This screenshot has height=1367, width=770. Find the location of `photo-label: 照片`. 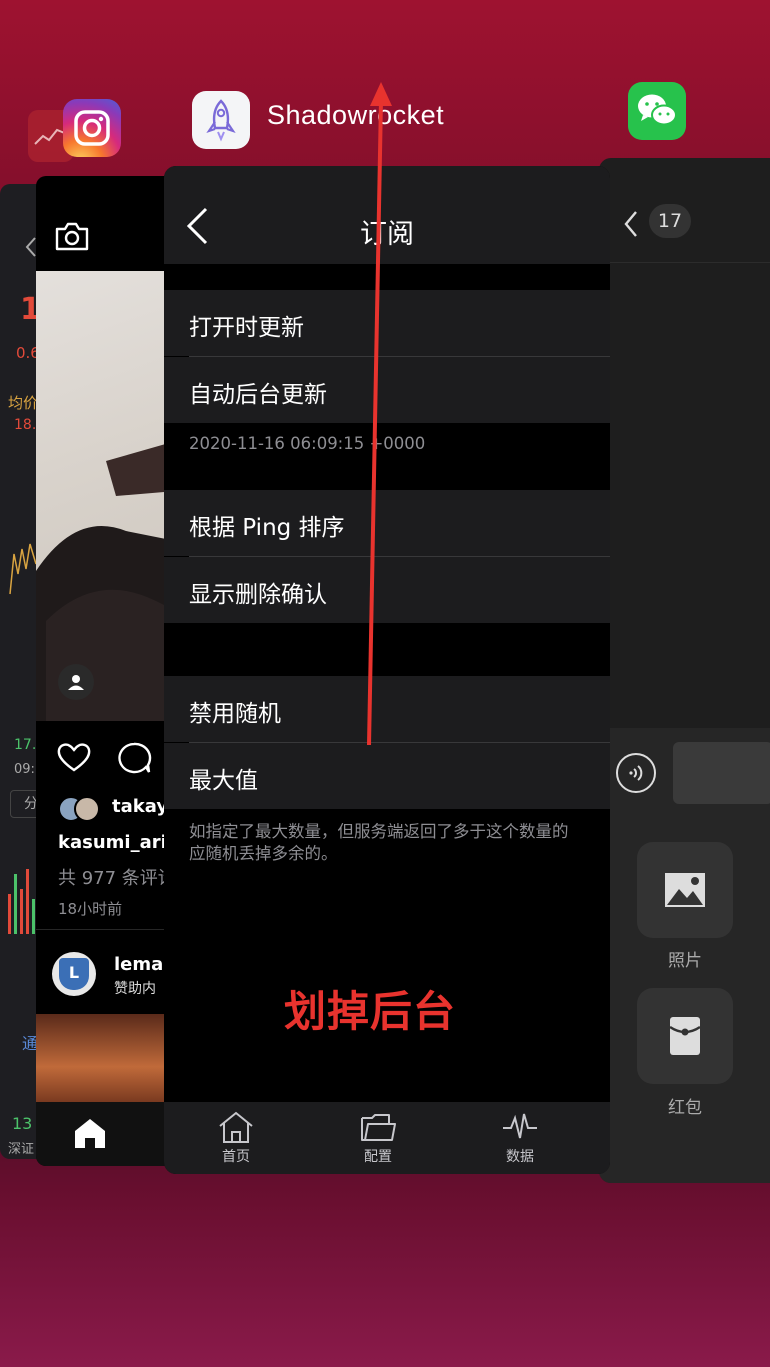

photo-label: 照片 is located at coordinates (685, 961).